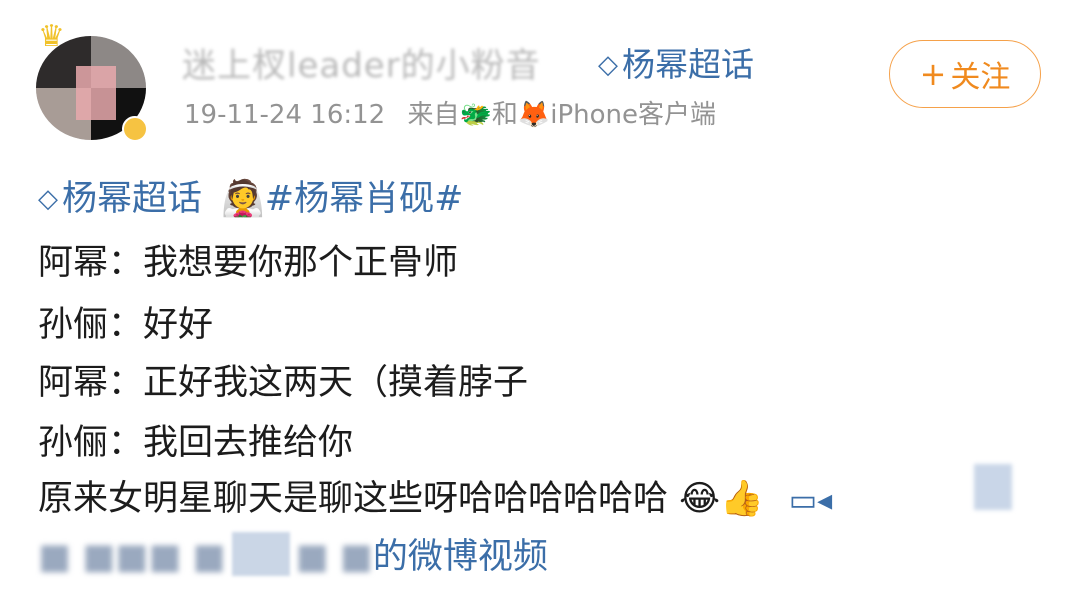 This screenshot has height=592, width=1080. I want to click on post-text-line: 孙俪：我回去推给你, so click(196, 443).